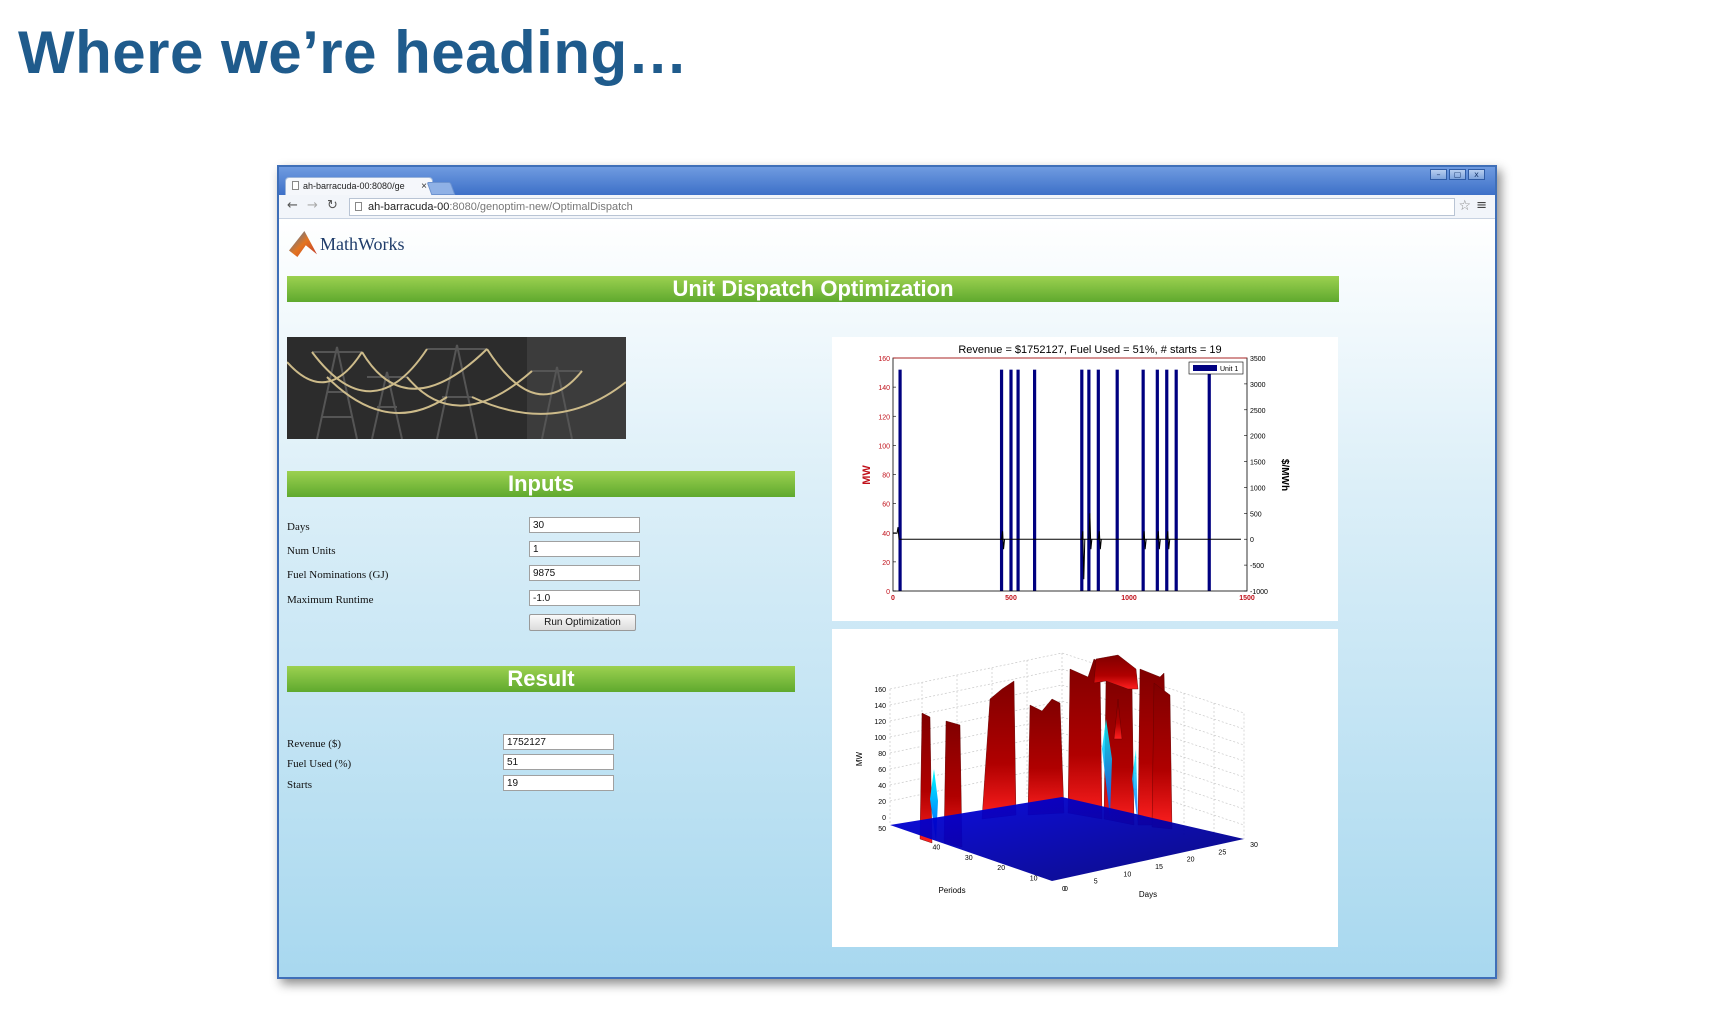 Image resolution: width=1709 pixels, height=1032 pixels. I want to click on z-tick-label: 0, so click(884, 818).